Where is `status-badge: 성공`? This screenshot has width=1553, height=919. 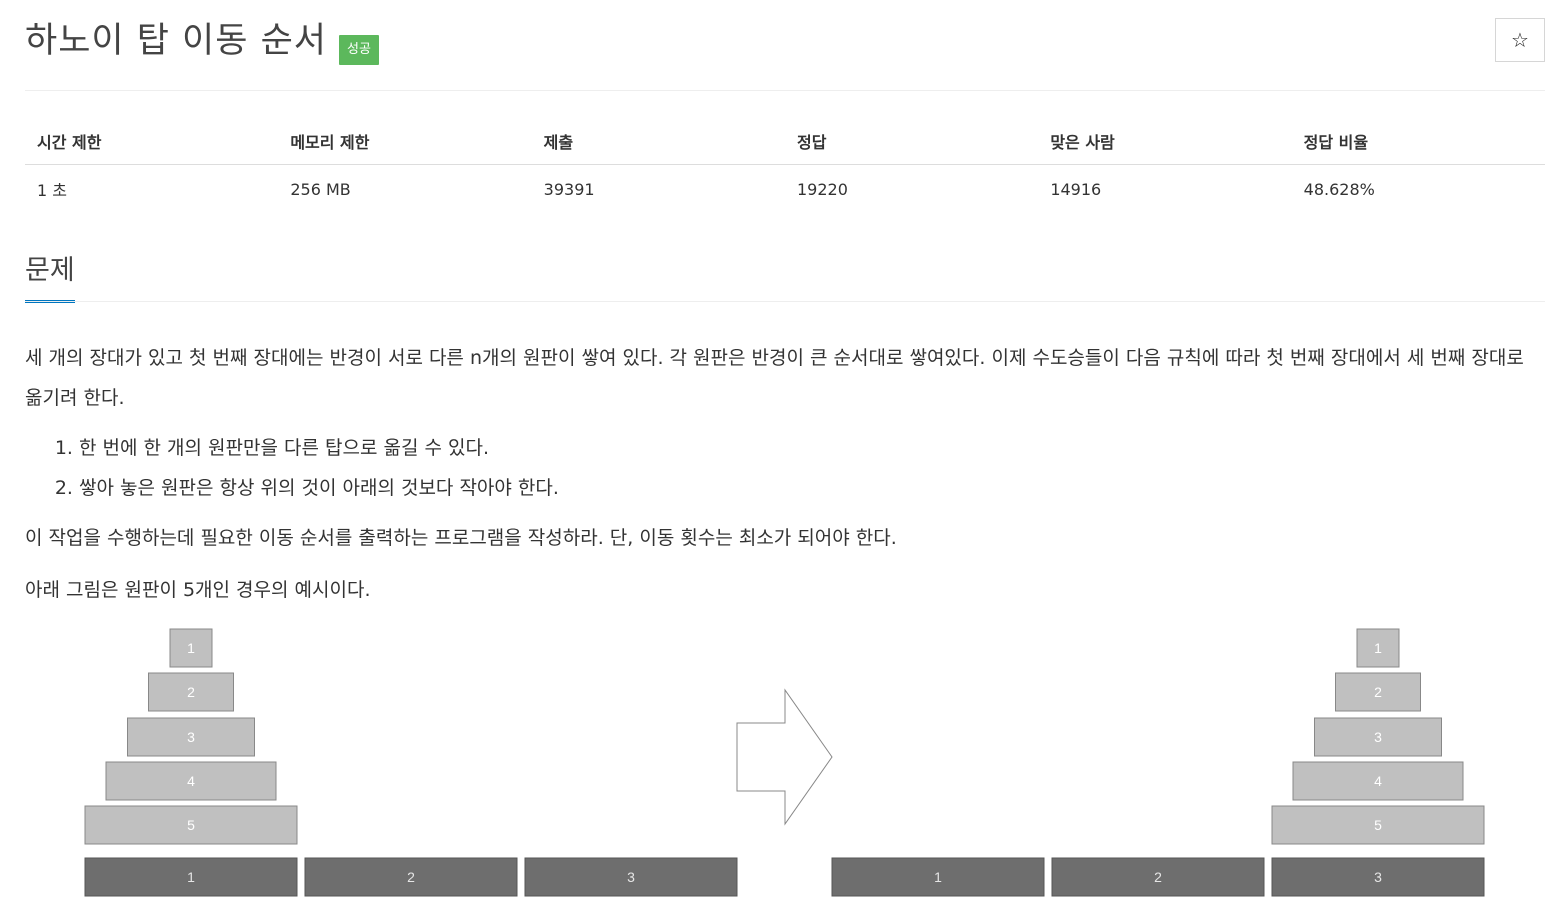 status-badge: 성공 is located at coordinates (359, 50).